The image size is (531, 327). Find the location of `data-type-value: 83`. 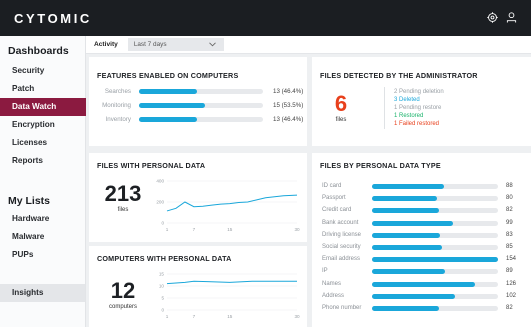

data-type-value: 83 is located at coordinates (509, 234).